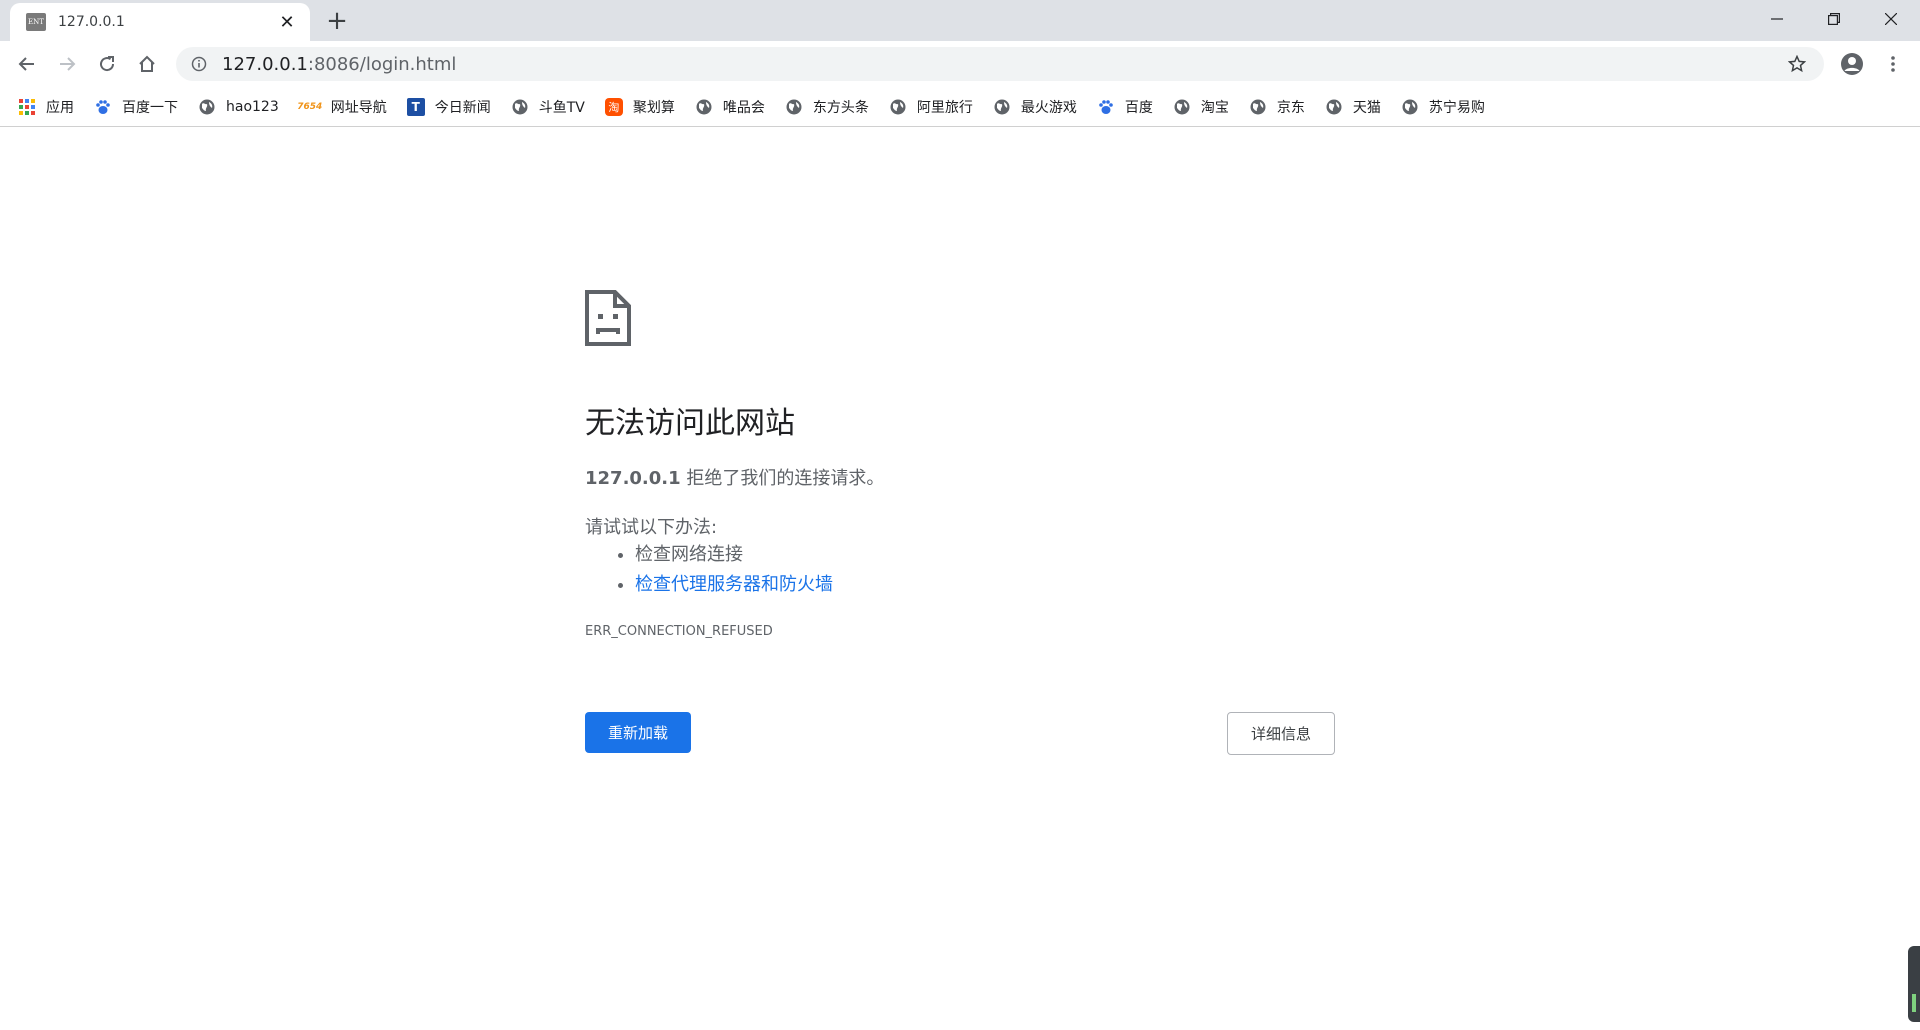 This screenshot has width=1920, height=1030. I want to click on bookmark-item: 阿里旅行, so click(931, 107).